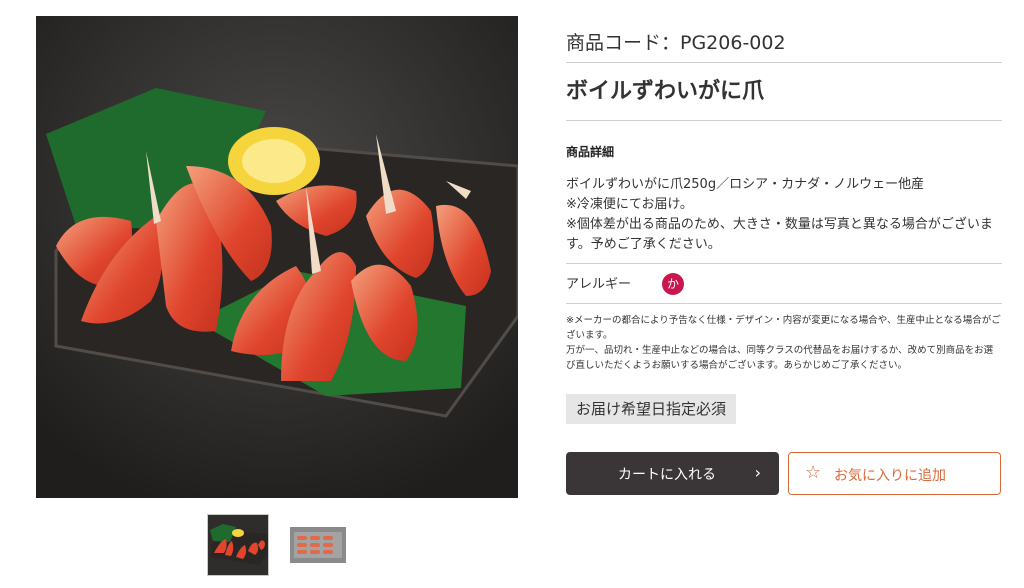 The image size is (1024, 588). I want to click on add-to-cart-label: カートに入れる, so click(667, 475).